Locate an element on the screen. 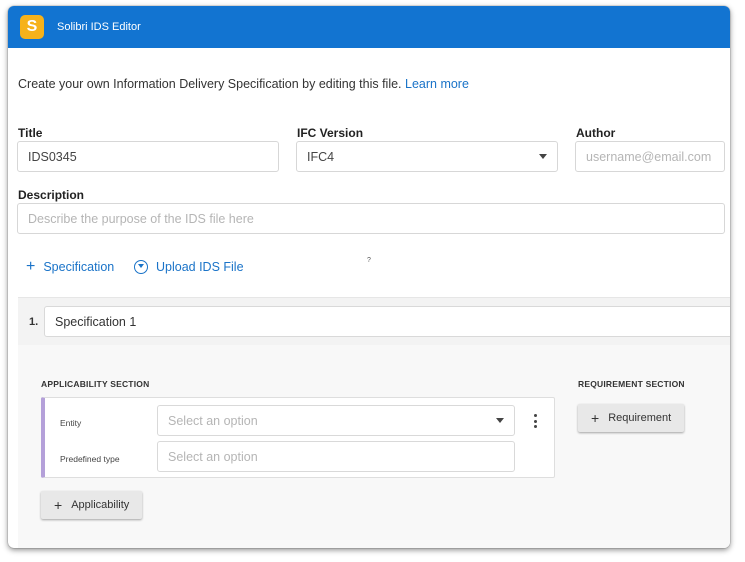 Image resolution: width=745 pixels, height=562 pixels. add-applicability-button: + Applicability is located at coordinates (92, 505).